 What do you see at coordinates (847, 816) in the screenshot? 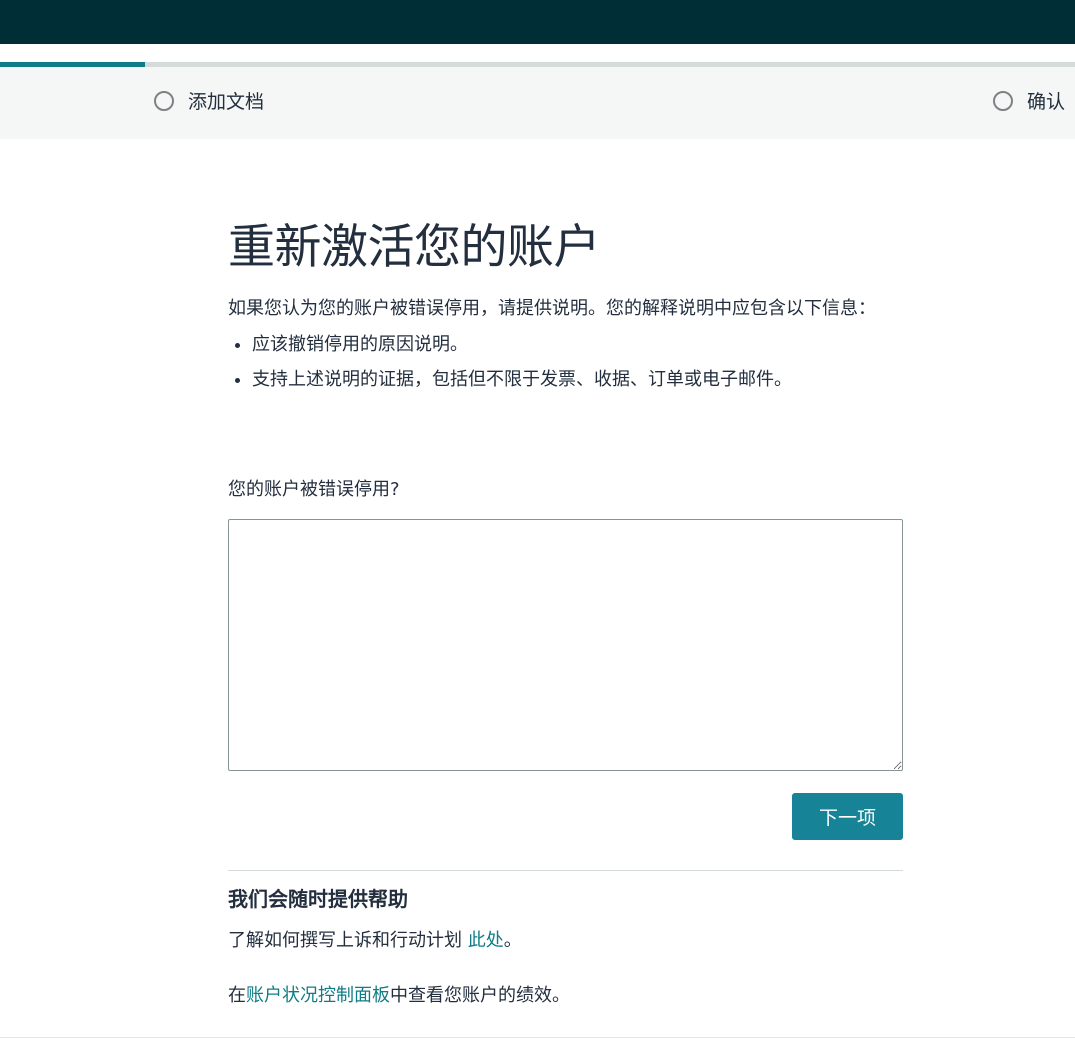
I see `next-button: 下一项` at bounding box center [847, 816].